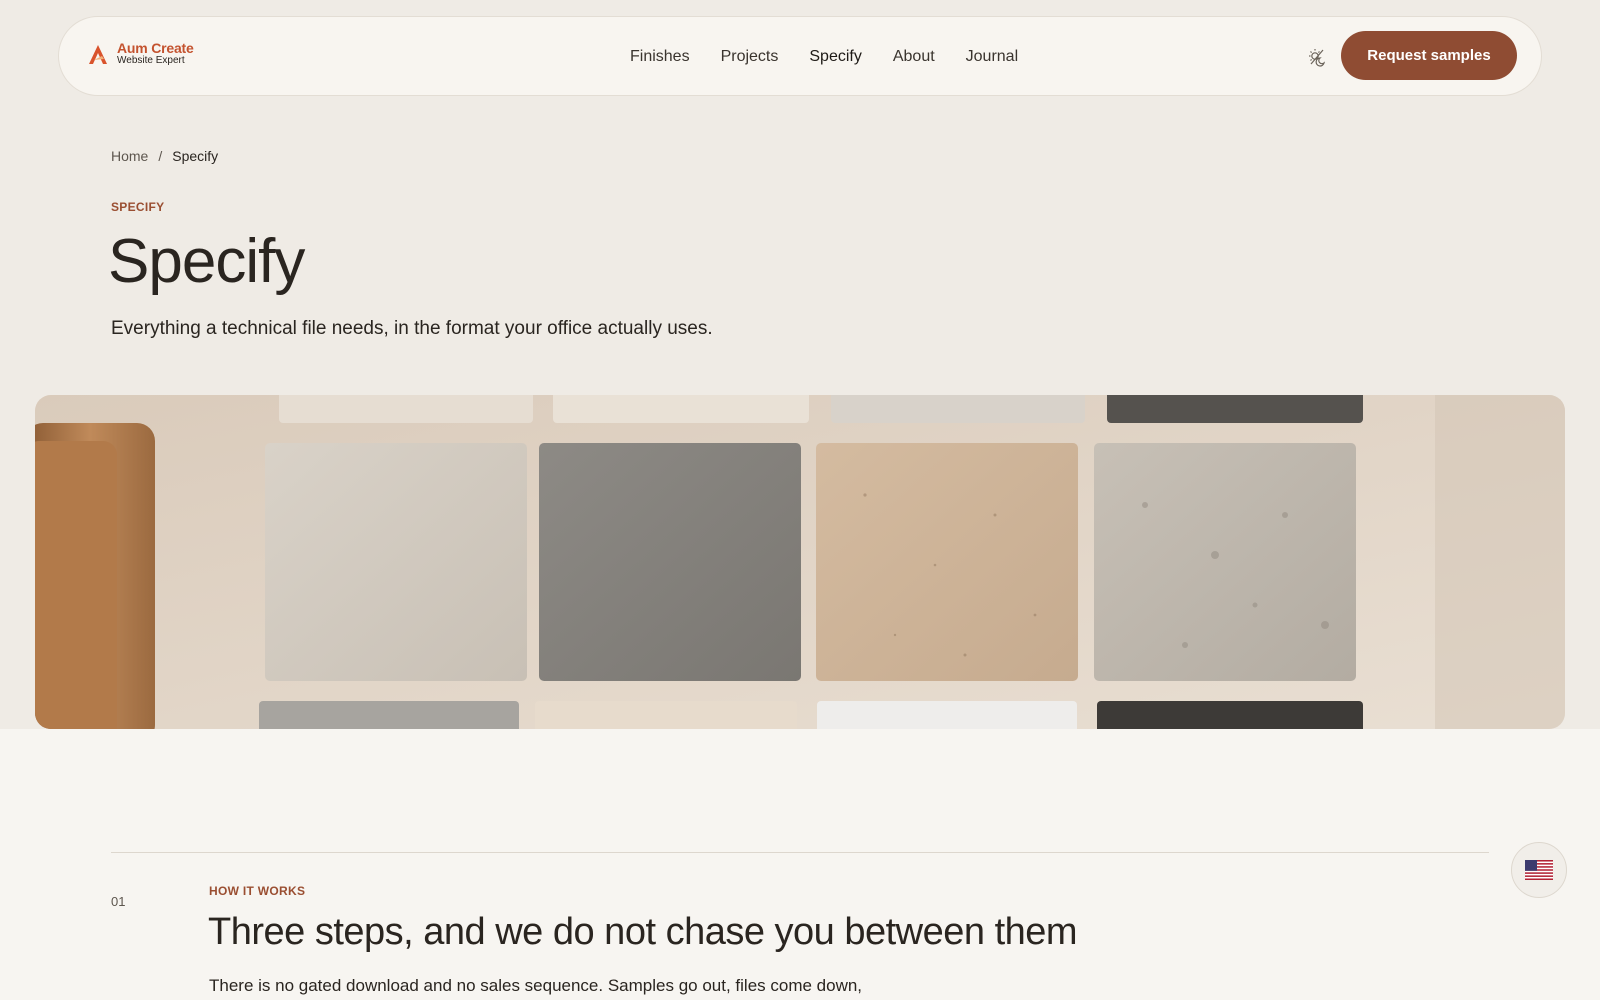 Image resolution: width=1600 pixels, height=1000 pixels. I want to click on us-flag-icon, so click(1539, 870).